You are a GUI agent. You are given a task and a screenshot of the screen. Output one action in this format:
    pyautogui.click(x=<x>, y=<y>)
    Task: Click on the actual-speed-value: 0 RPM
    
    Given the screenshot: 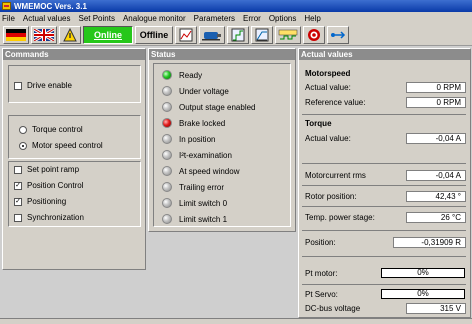 What is the action you would take?
    pyautogui.click(x=436, y=87)
    